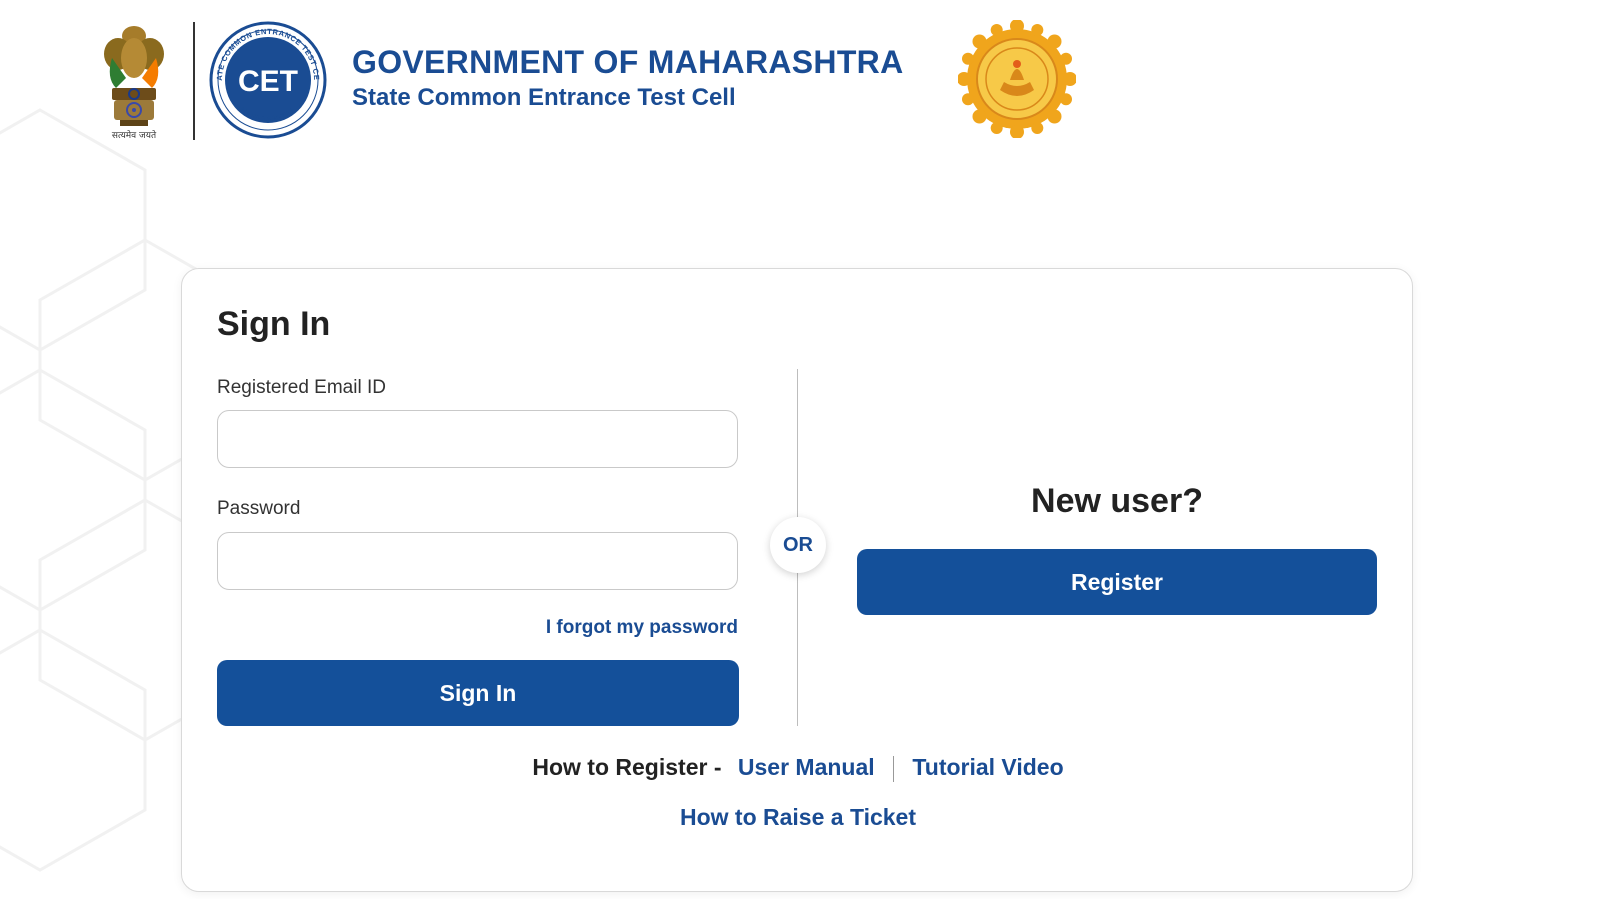 Image resolution: width=1600 pixels, height=899 pixels. I want to click on user-manual-link: User Manual, so click(806, 767).